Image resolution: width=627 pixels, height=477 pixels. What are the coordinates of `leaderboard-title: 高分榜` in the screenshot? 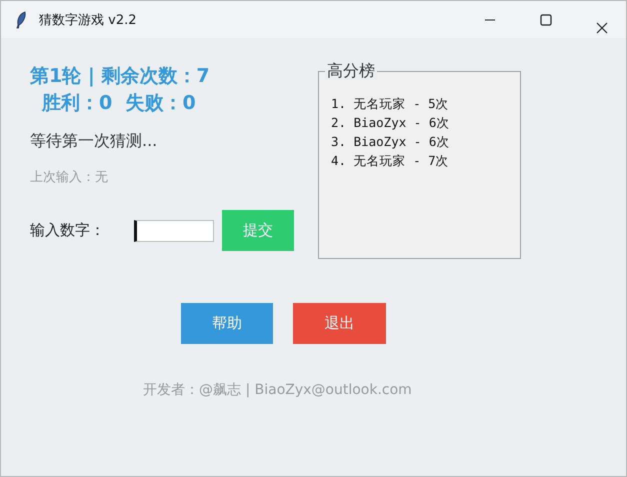 It's located at (351, 71).